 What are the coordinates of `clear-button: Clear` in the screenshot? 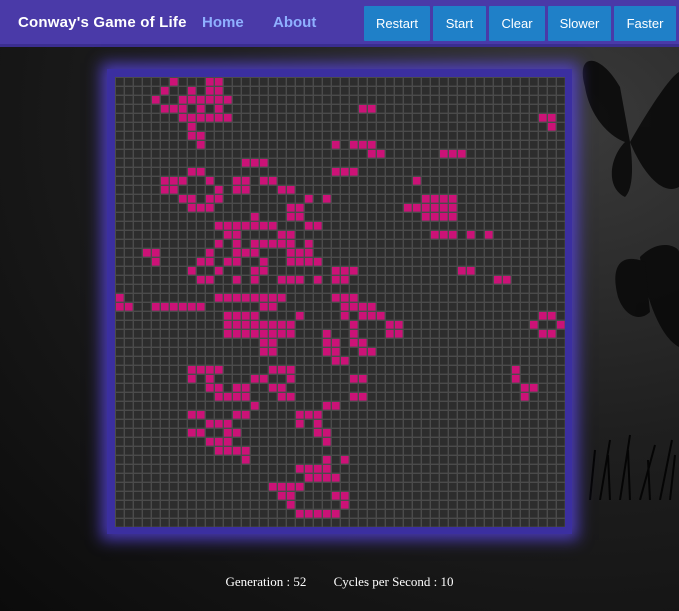 It's located at (517, 23).